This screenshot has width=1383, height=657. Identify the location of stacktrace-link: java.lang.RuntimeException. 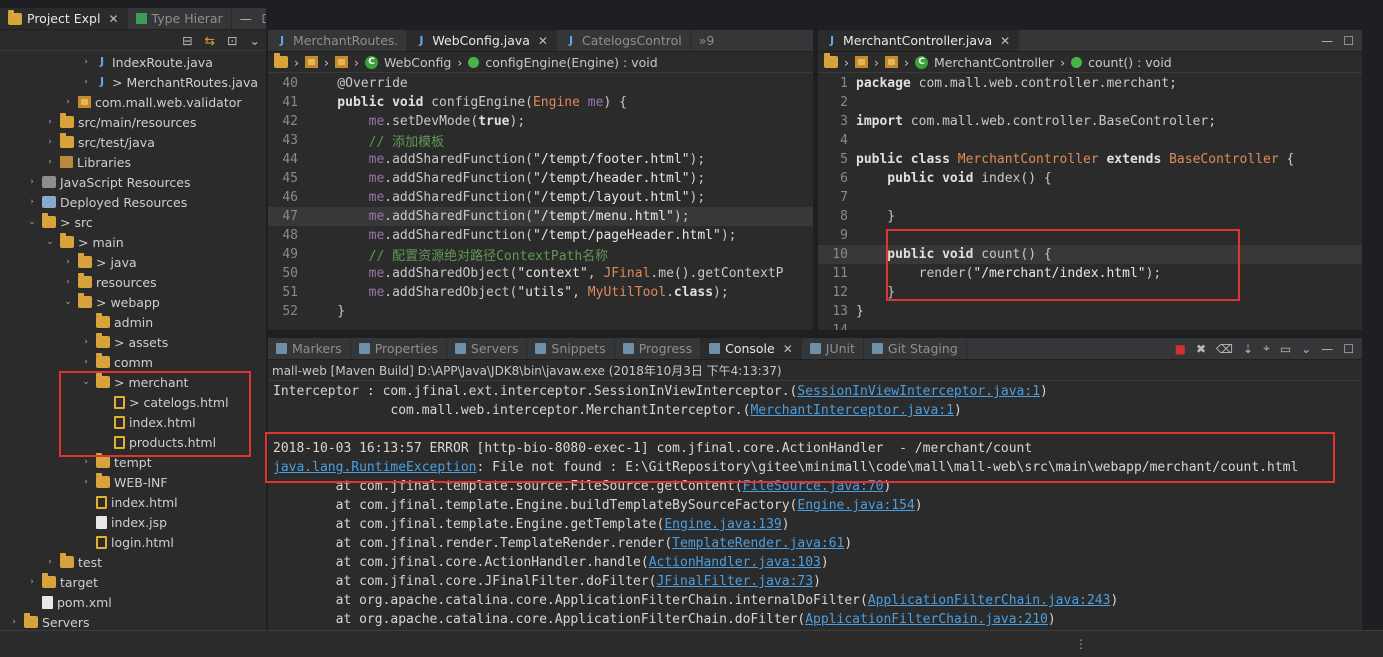
(375, 467).